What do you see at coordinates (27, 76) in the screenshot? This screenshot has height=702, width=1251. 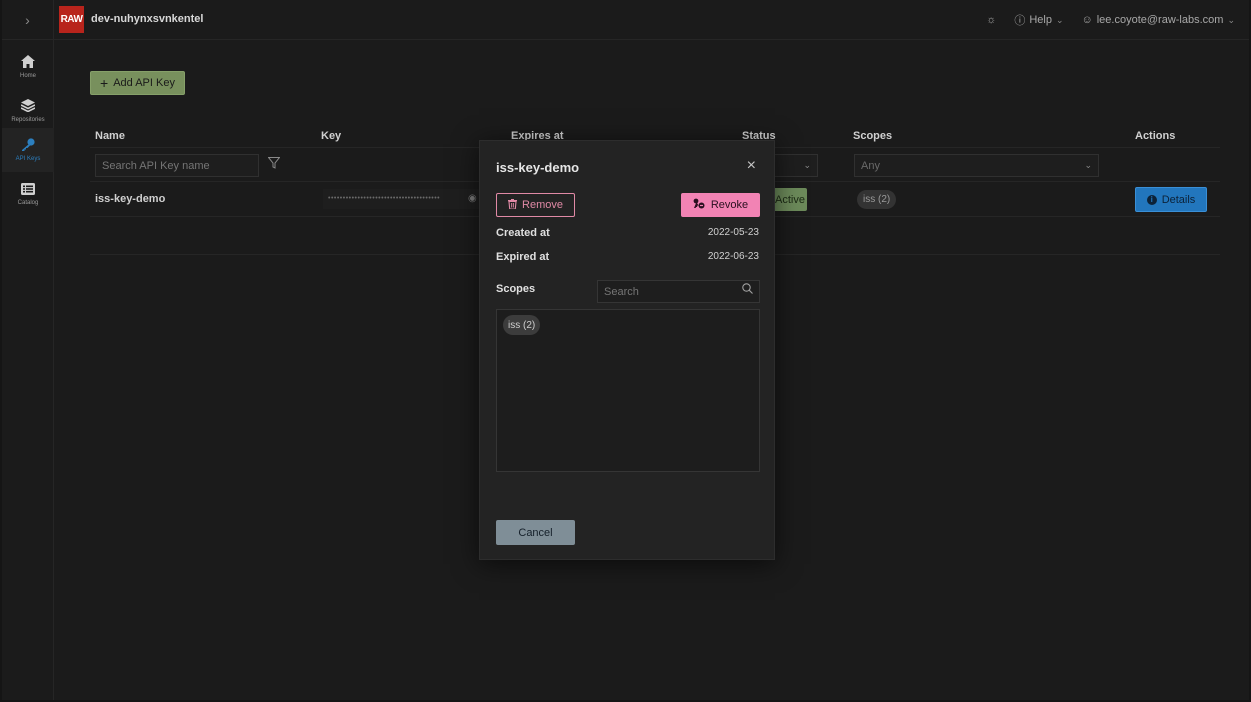 I see `sidebar-item-label: Home` at bounding box center [27, 76].